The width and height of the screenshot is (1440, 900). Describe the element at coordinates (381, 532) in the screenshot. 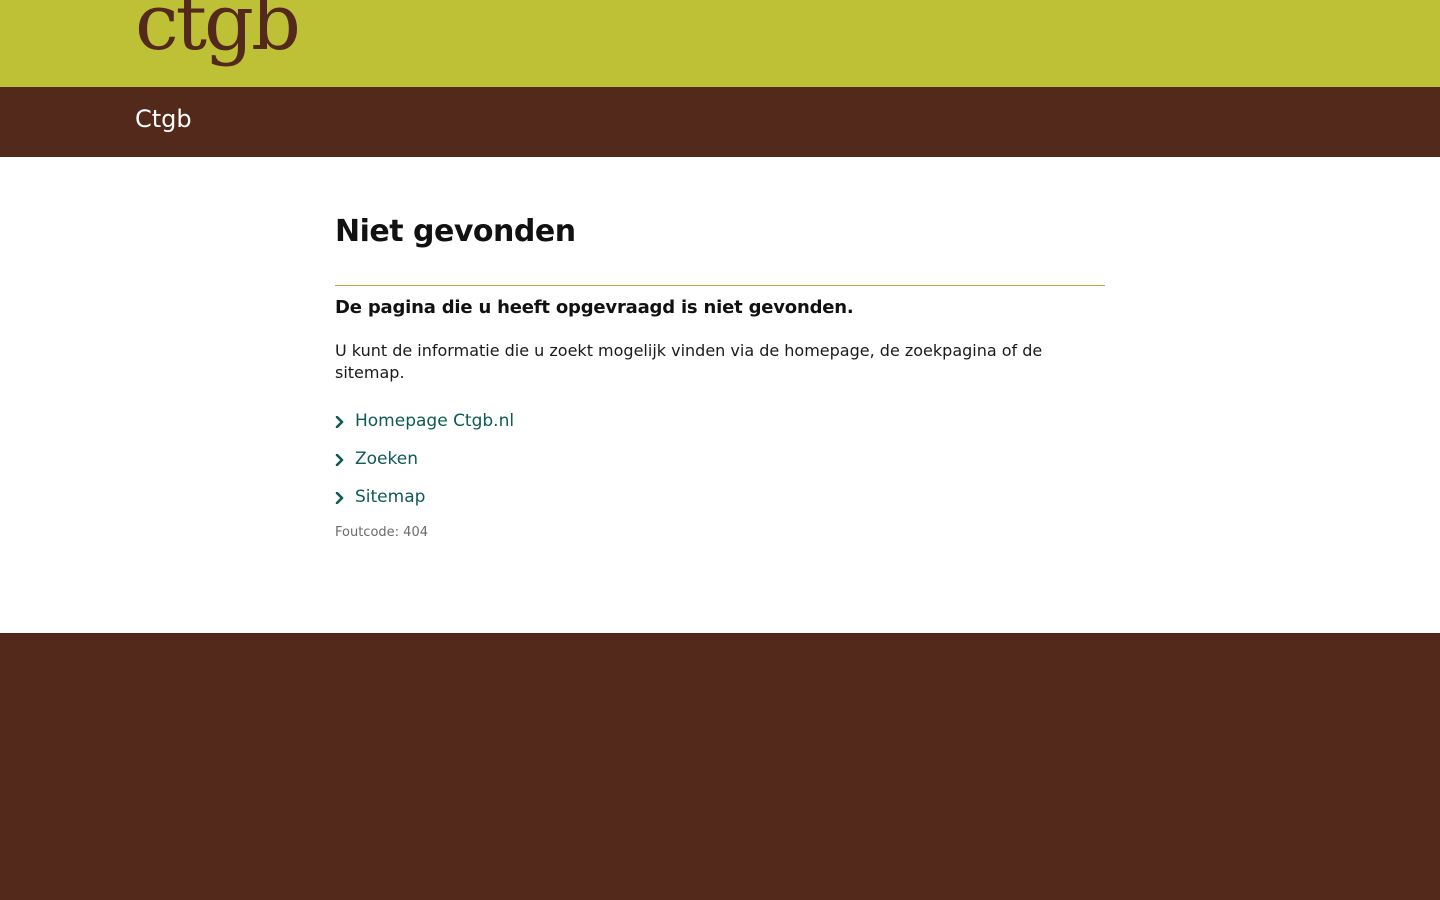

I see `error-code: Foutcode: 404` at that location.